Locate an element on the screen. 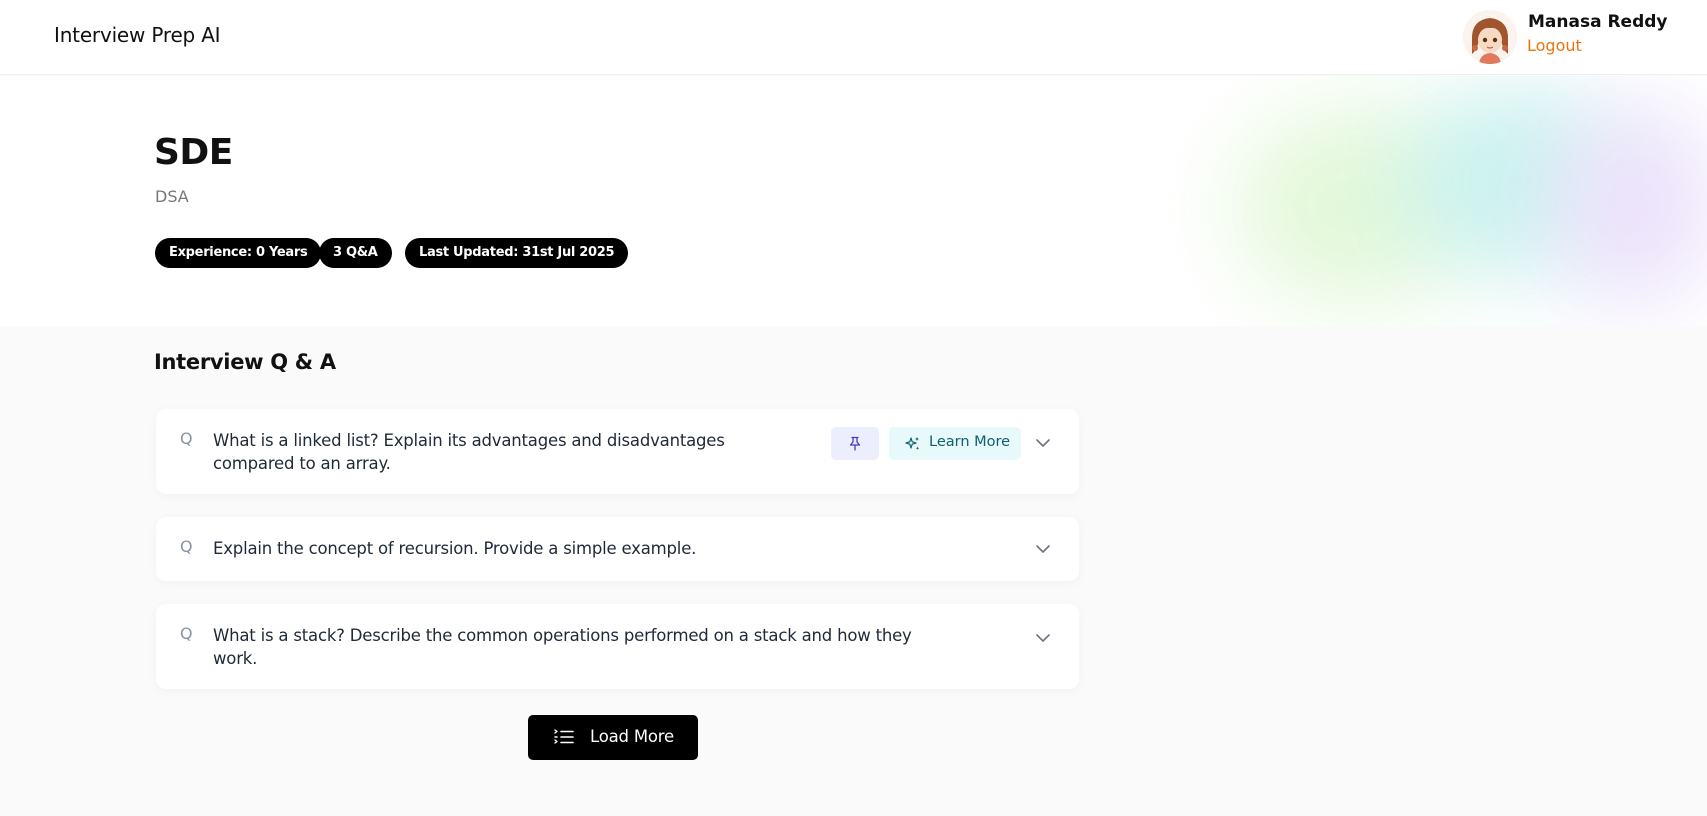  logout-link: Logout is located at coordinates (1554, 45).